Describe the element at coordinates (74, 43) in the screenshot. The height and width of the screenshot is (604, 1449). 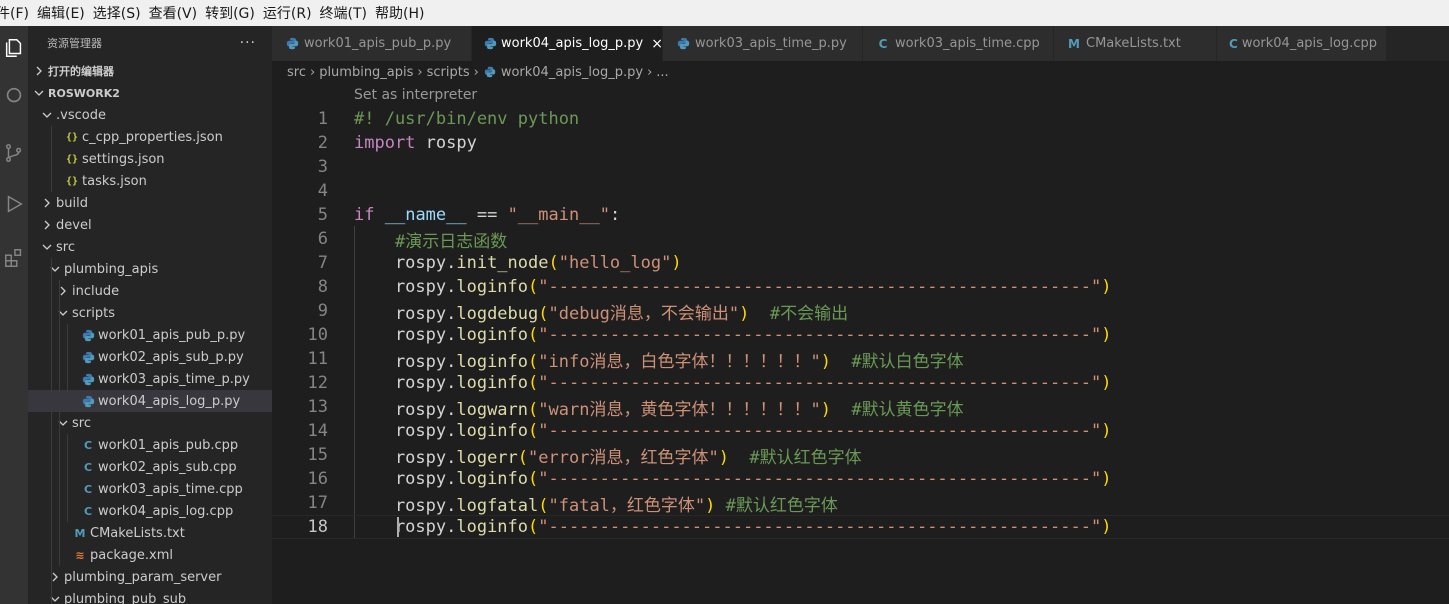
I see `explorer-title: 资源管理器` at that location.